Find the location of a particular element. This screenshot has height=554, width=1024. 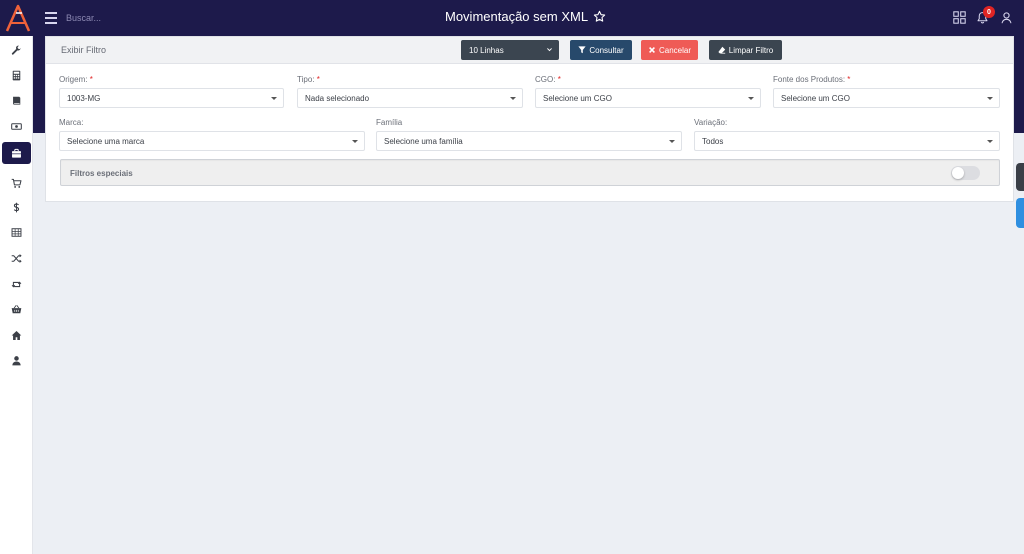

cancelar-label: Cancelar is located at coordinates (674, 50).